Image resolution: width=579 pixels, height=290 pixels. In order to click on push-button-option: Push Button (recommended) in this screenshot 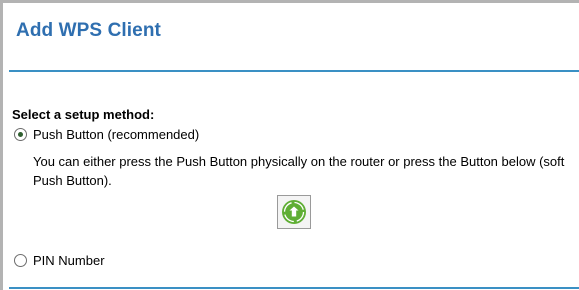, I will do `click(106, 134)`.